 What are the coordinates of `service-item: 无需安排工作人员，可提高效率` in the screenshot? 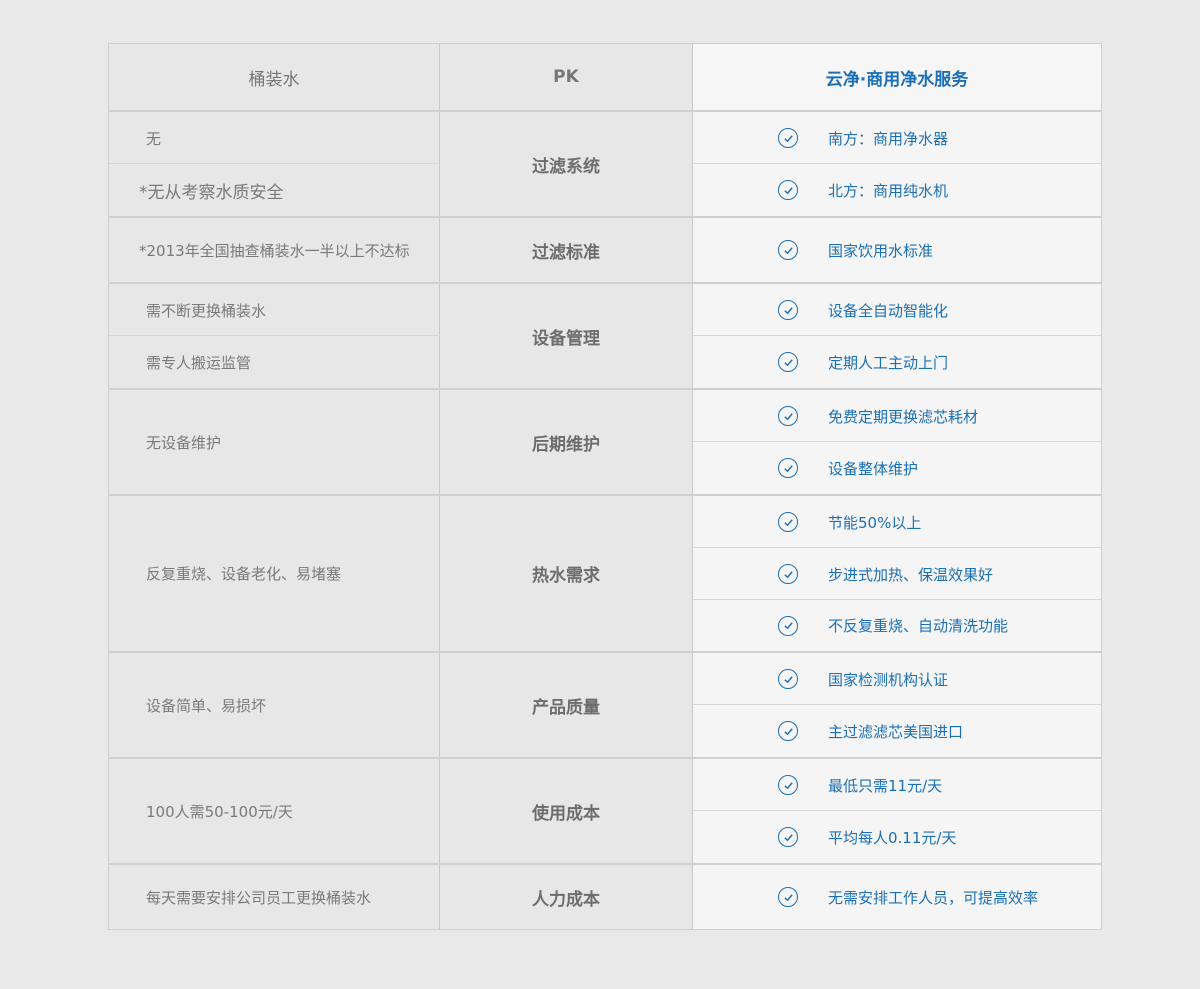 It's located at (897, 897).